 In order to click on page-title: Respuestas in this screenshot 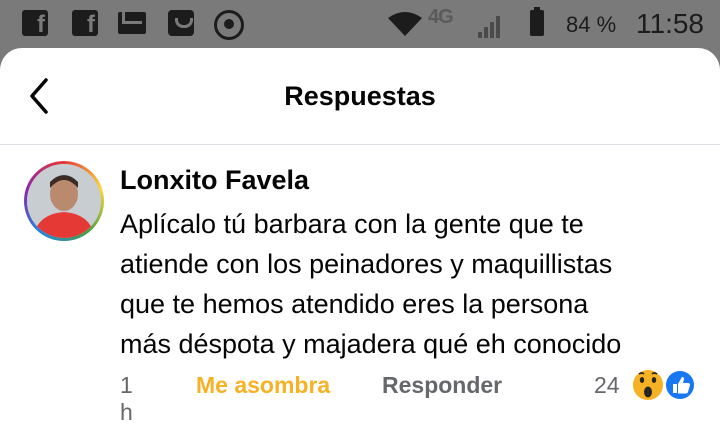, I will do `click(360, 96)`.